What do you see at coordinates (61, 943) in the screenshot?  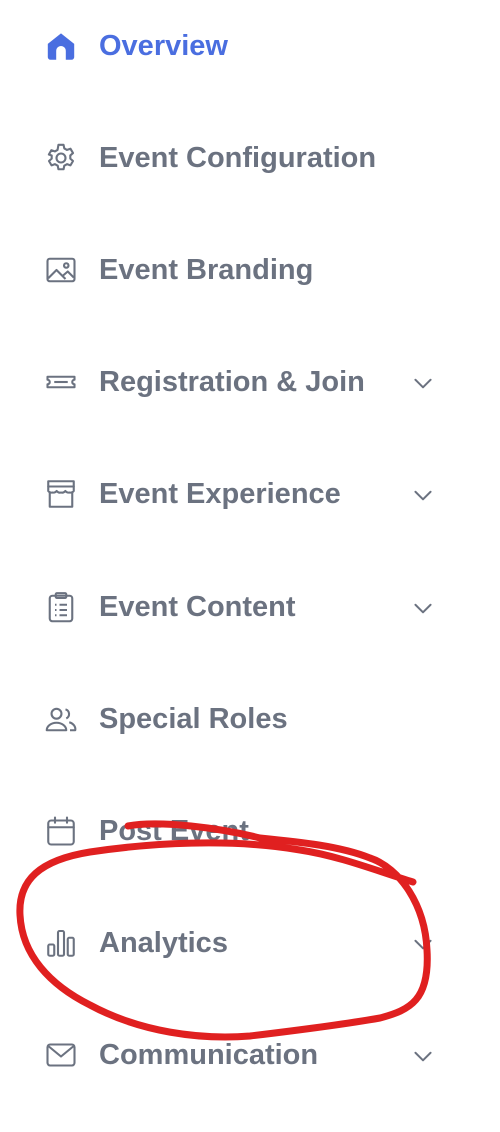 I see `bar-chart-icon` at bounding box center [61, 943].